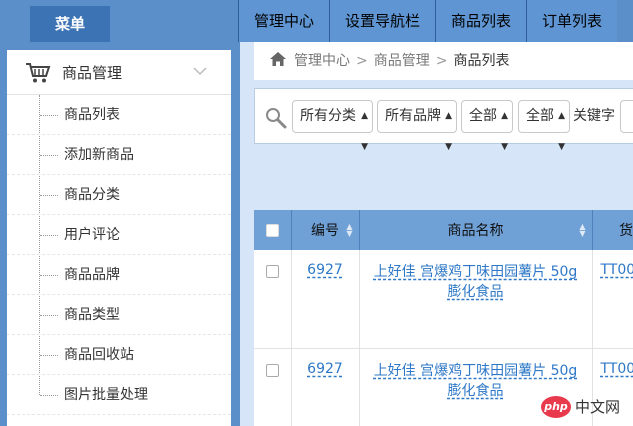  I want to click on header-name-label: 商品名称, so click(475, 231).